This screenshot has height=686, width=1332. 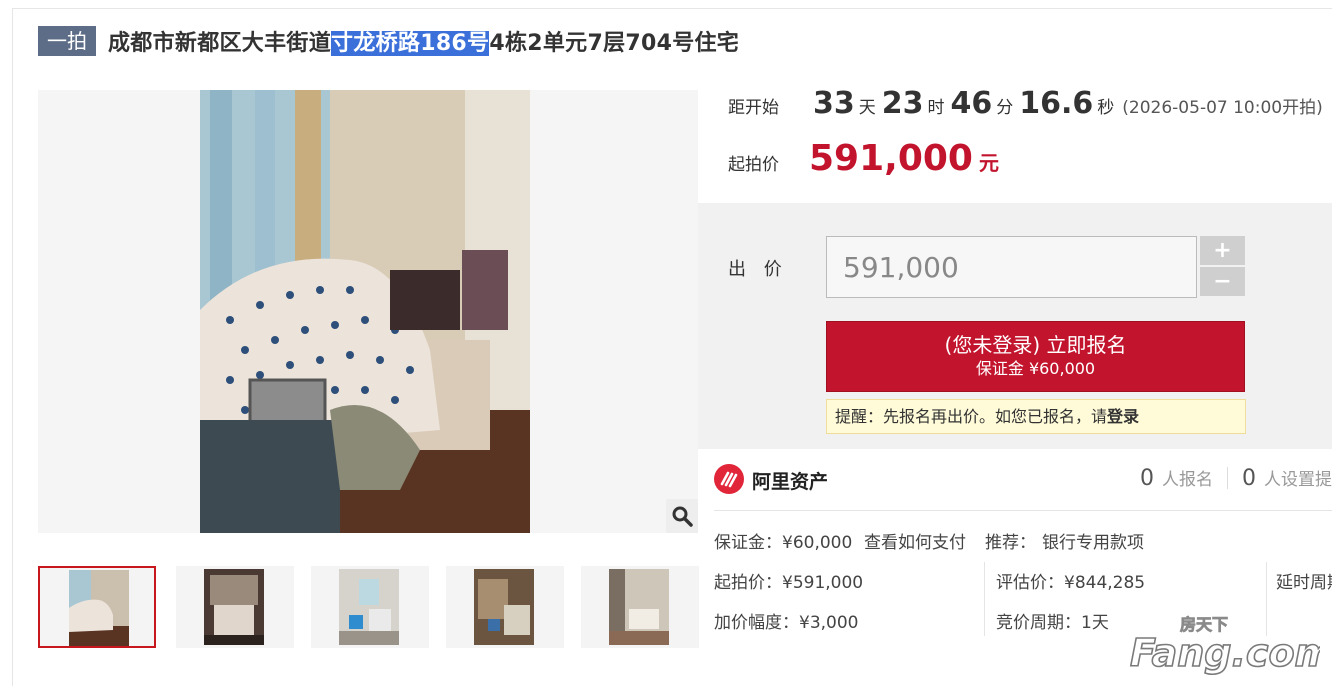 What do you see at coordinates (1298, 480) in the screenshot?
I see `reminder-count-label: 人设置提醒` at bounding box center [1298, 480].